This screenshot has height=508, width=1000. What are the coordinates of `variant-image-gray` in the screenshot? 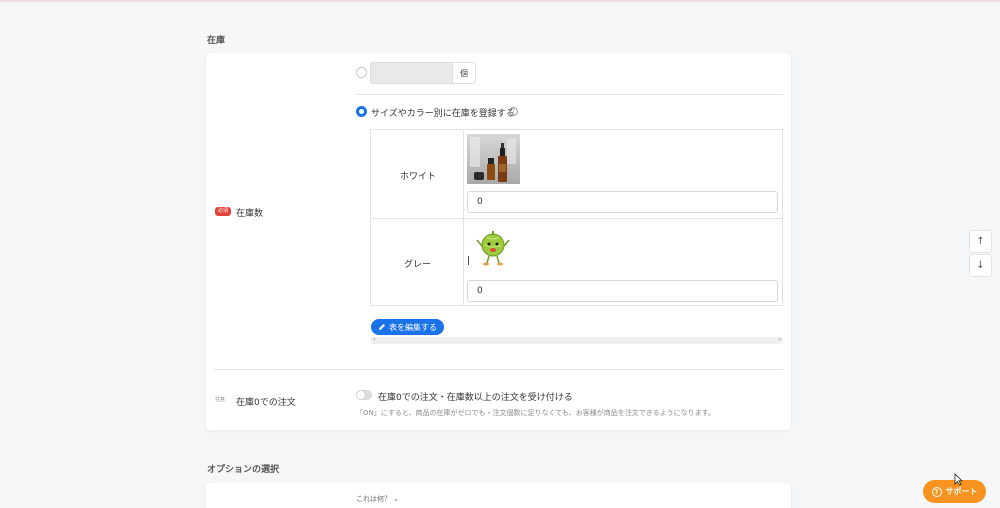 It's located at (493, 248).